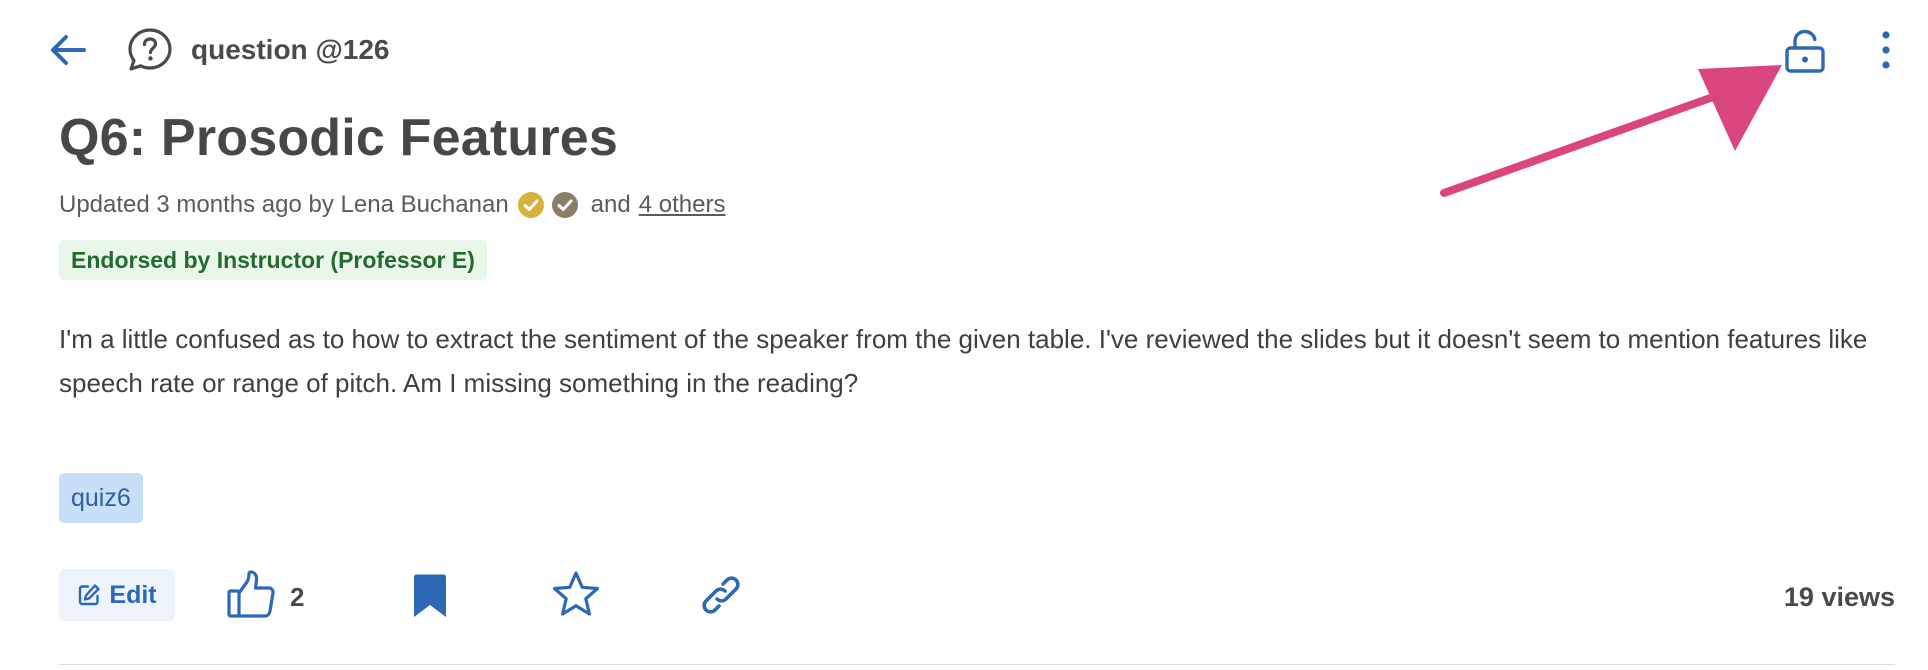 Image resolution: width=1928 pixels, height=670 pixels. I want to click on others-link: 4 others, so click(682, 205).